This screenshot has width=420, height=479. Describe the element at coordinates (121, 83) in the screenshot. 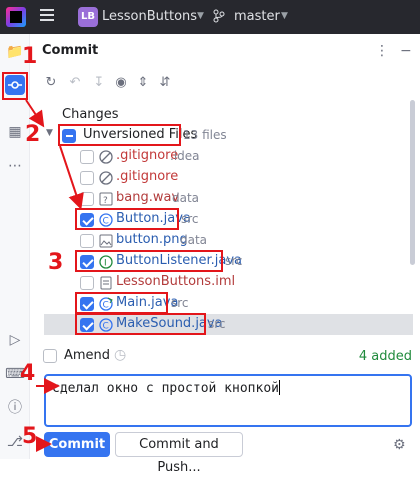

I see `eye-icon: ◉` at that location.